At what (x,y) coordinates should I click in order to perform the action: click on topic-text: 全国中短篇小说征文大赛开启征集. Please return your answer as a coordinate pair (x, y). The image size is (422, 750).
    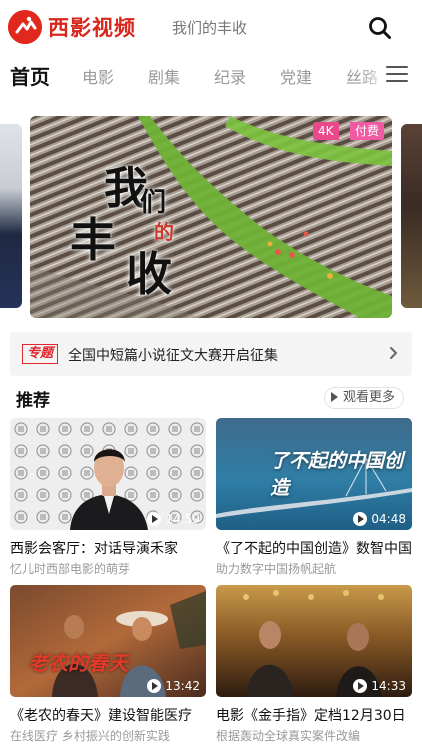
    Looking at the image, I should click on (173, 356).